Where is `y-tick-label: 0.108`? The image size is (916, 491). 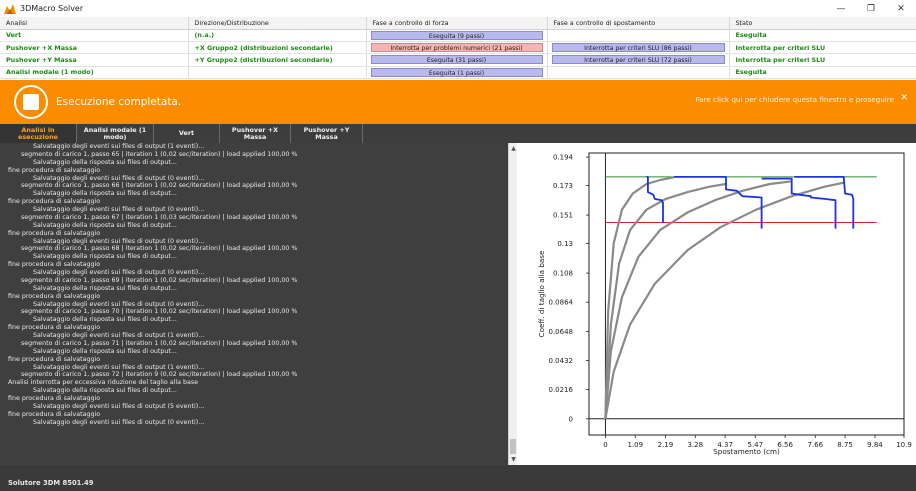
y-tick-label: 0.108 is located at coordinates (563, 274).